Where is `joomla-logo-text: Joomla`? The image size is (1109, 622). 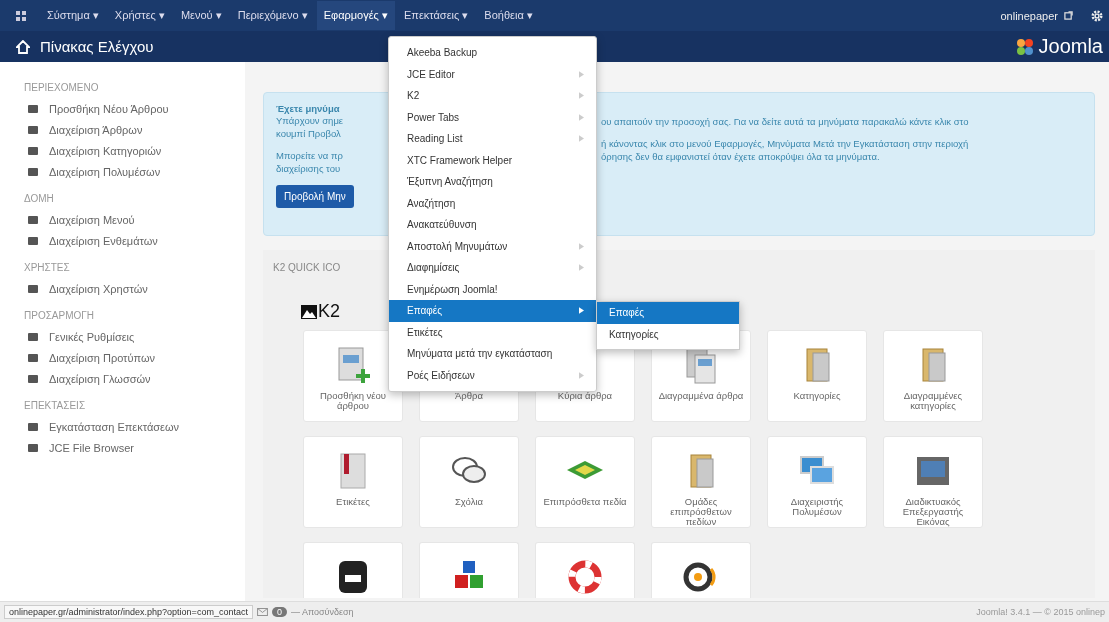 joomla-logo-text: Joomla is located at coordinates (1070, 46).